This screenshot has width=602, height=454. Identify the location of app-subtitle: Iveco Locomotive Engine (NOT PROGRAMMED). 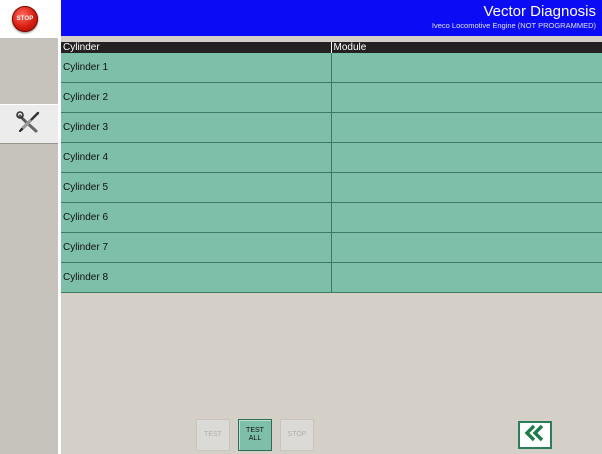
(513, 25).